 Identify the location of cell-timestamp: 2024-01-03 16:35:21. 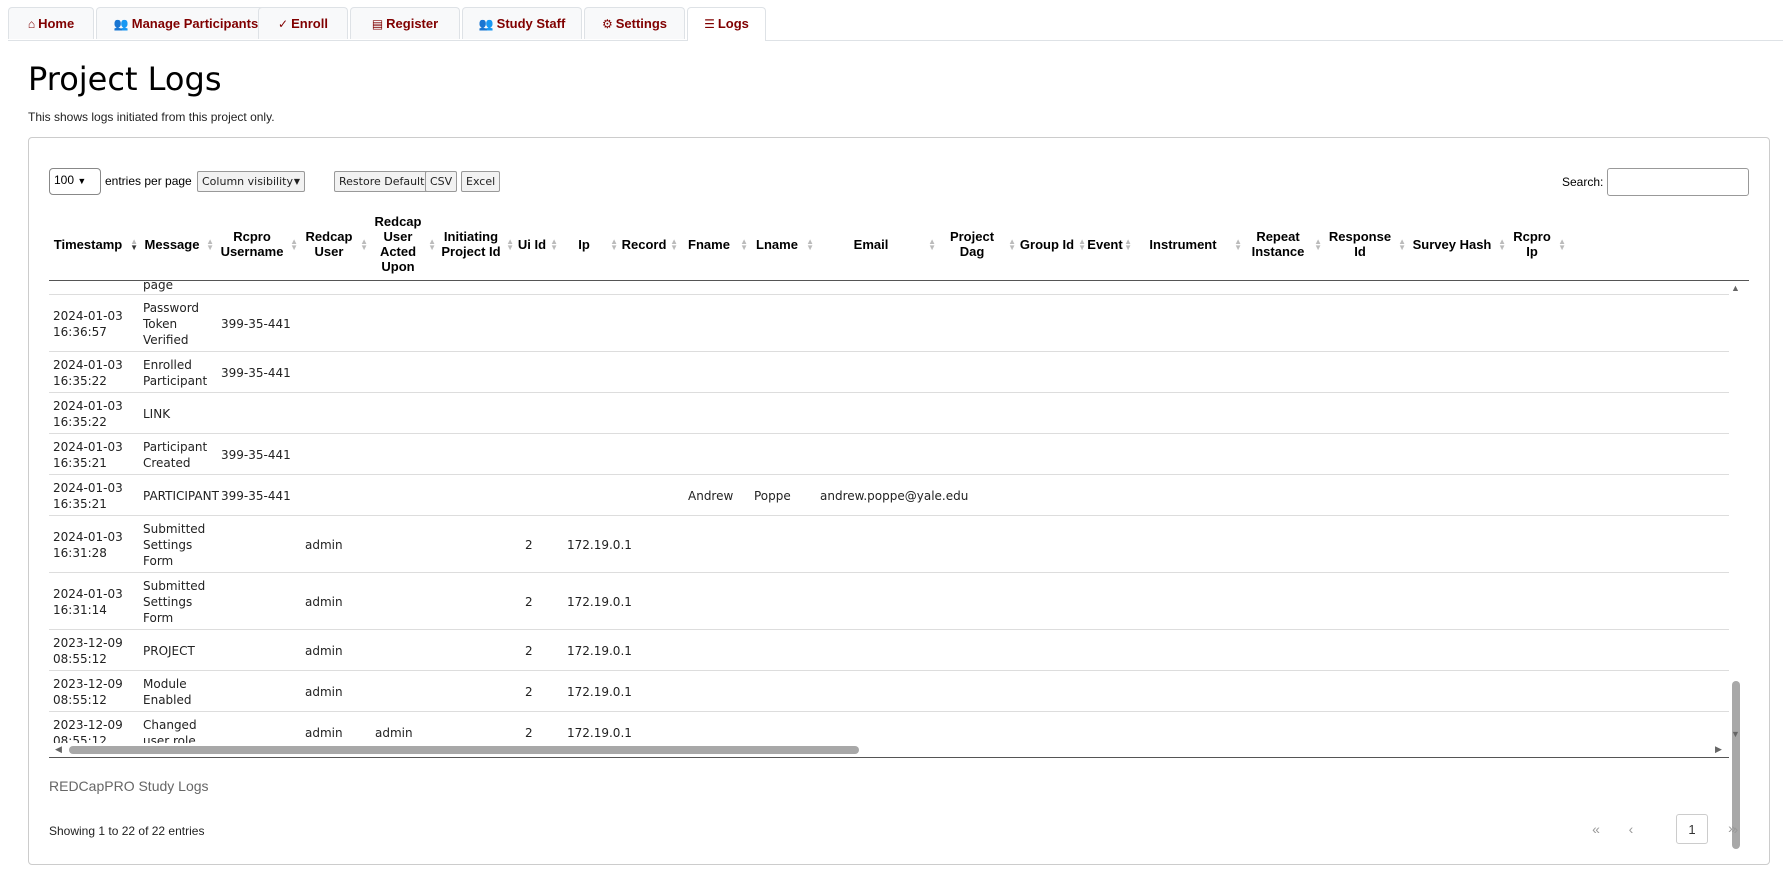
(88, 454).